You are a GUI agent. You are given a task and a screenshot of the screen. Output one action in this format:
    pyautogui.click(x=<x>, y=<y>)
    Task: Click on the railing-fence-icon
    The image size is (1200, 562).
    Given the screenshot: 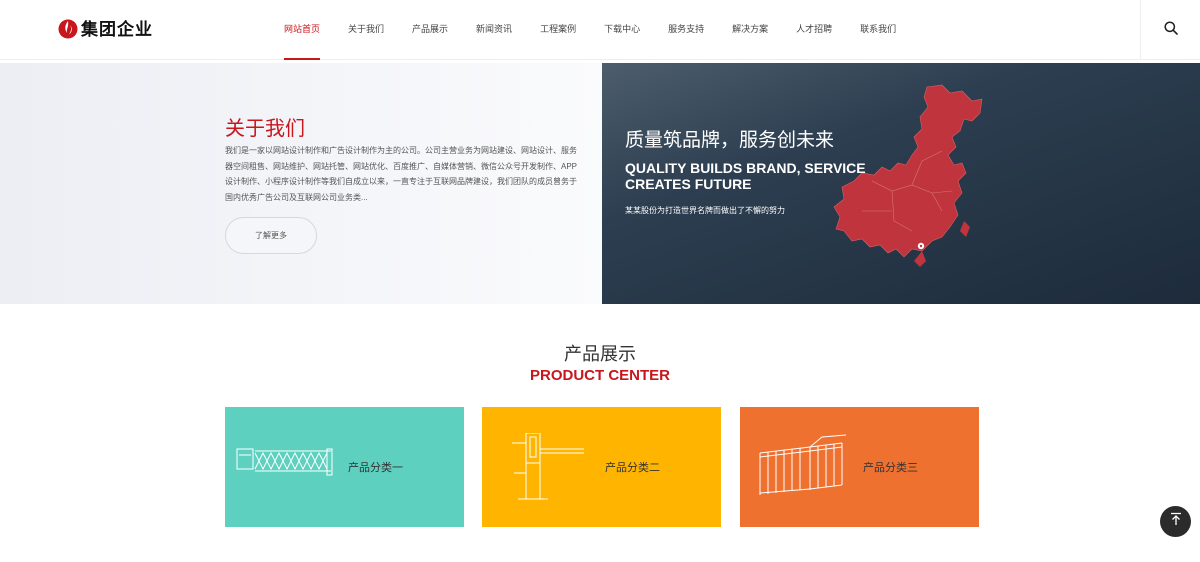 What is the action you would take?
    pyautogui.click(x=800, y=470)
    